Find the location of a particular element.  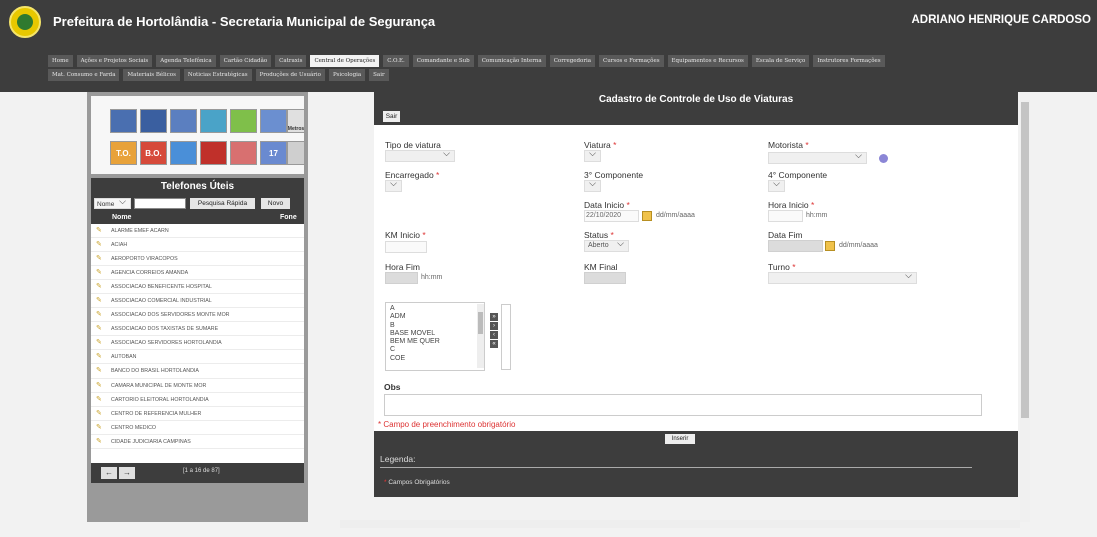

phone-row: ✎ AEROPORTO VIRACOPOS is located at coordinates (197, 259).